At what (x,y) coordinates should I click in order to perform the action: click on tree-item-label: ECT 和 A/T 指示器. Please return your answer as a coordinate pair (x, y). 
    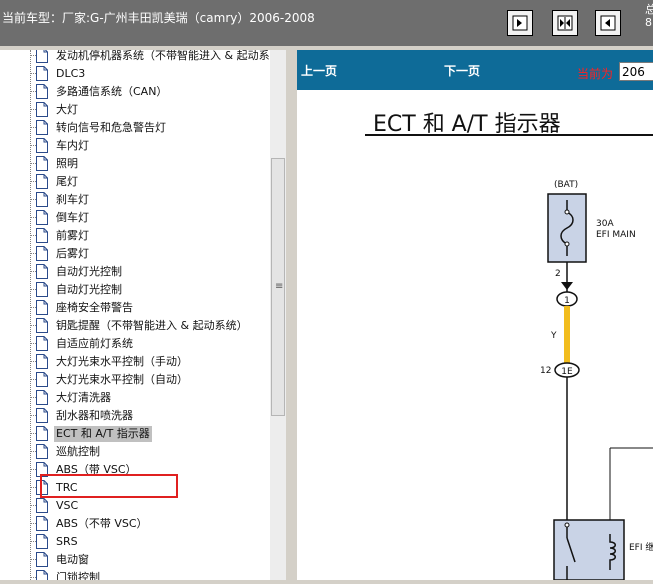
    Looking at the image, I should click on (103, 434).